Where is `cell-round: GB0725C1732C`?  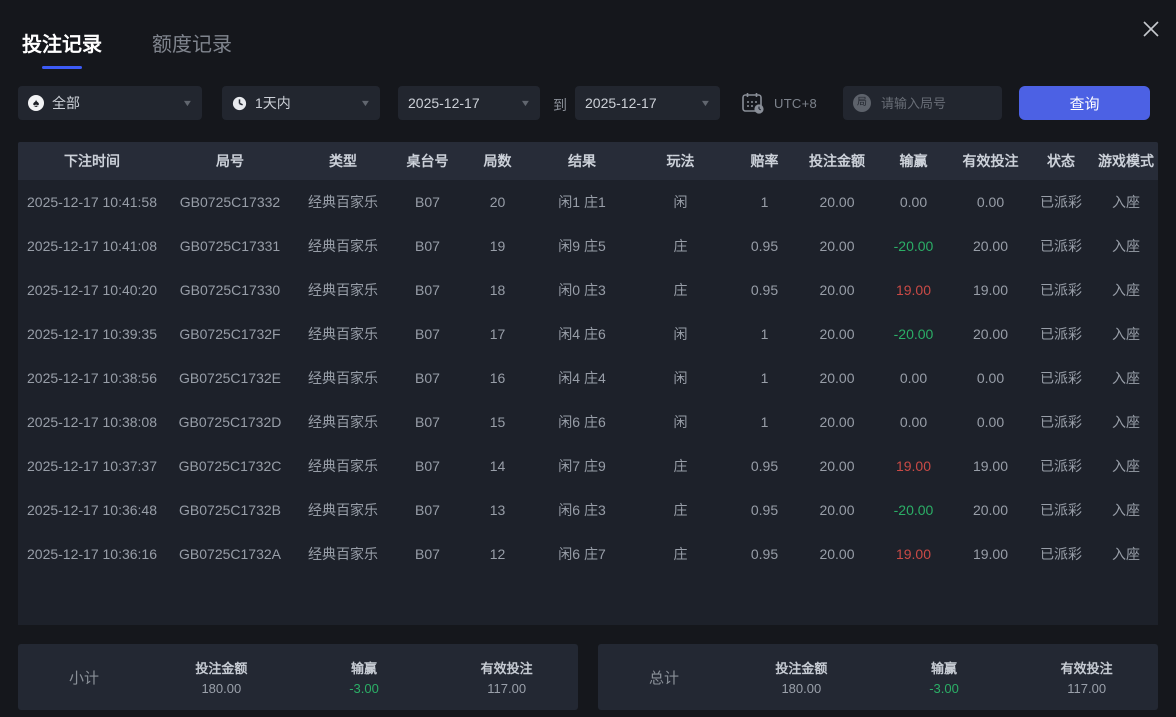 cell-round: GB0725C1732C is located at coordinates (230, 466).